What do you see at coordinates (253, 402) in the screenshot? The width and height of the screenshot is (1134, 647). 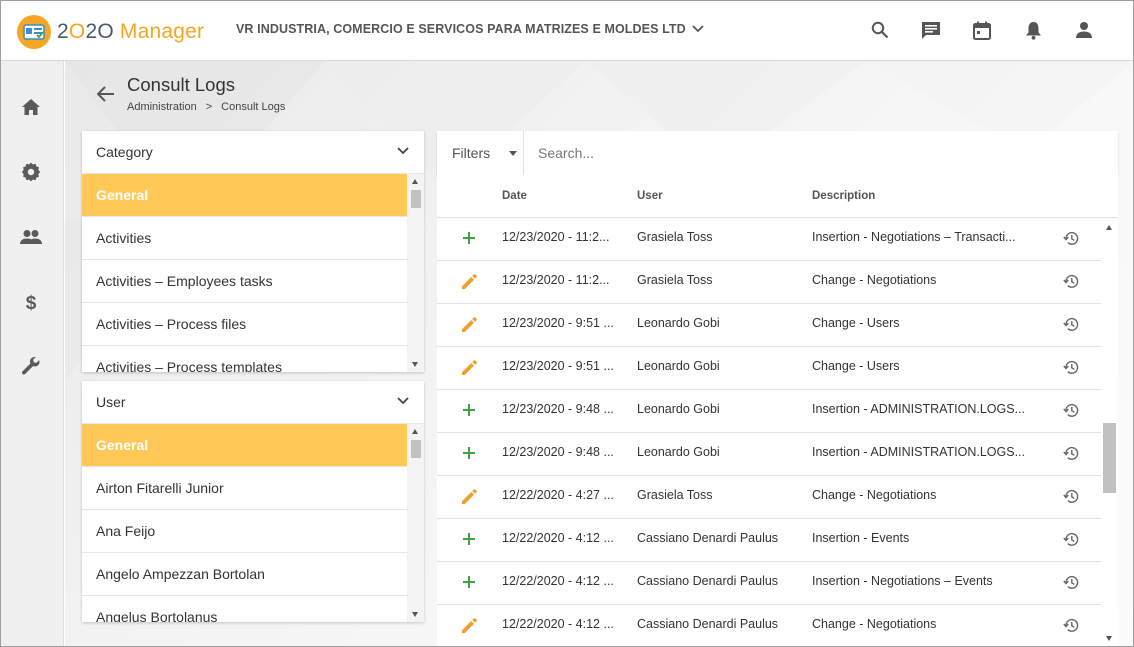 I see `user-dropdown: User` at bounding box center [253, 402].